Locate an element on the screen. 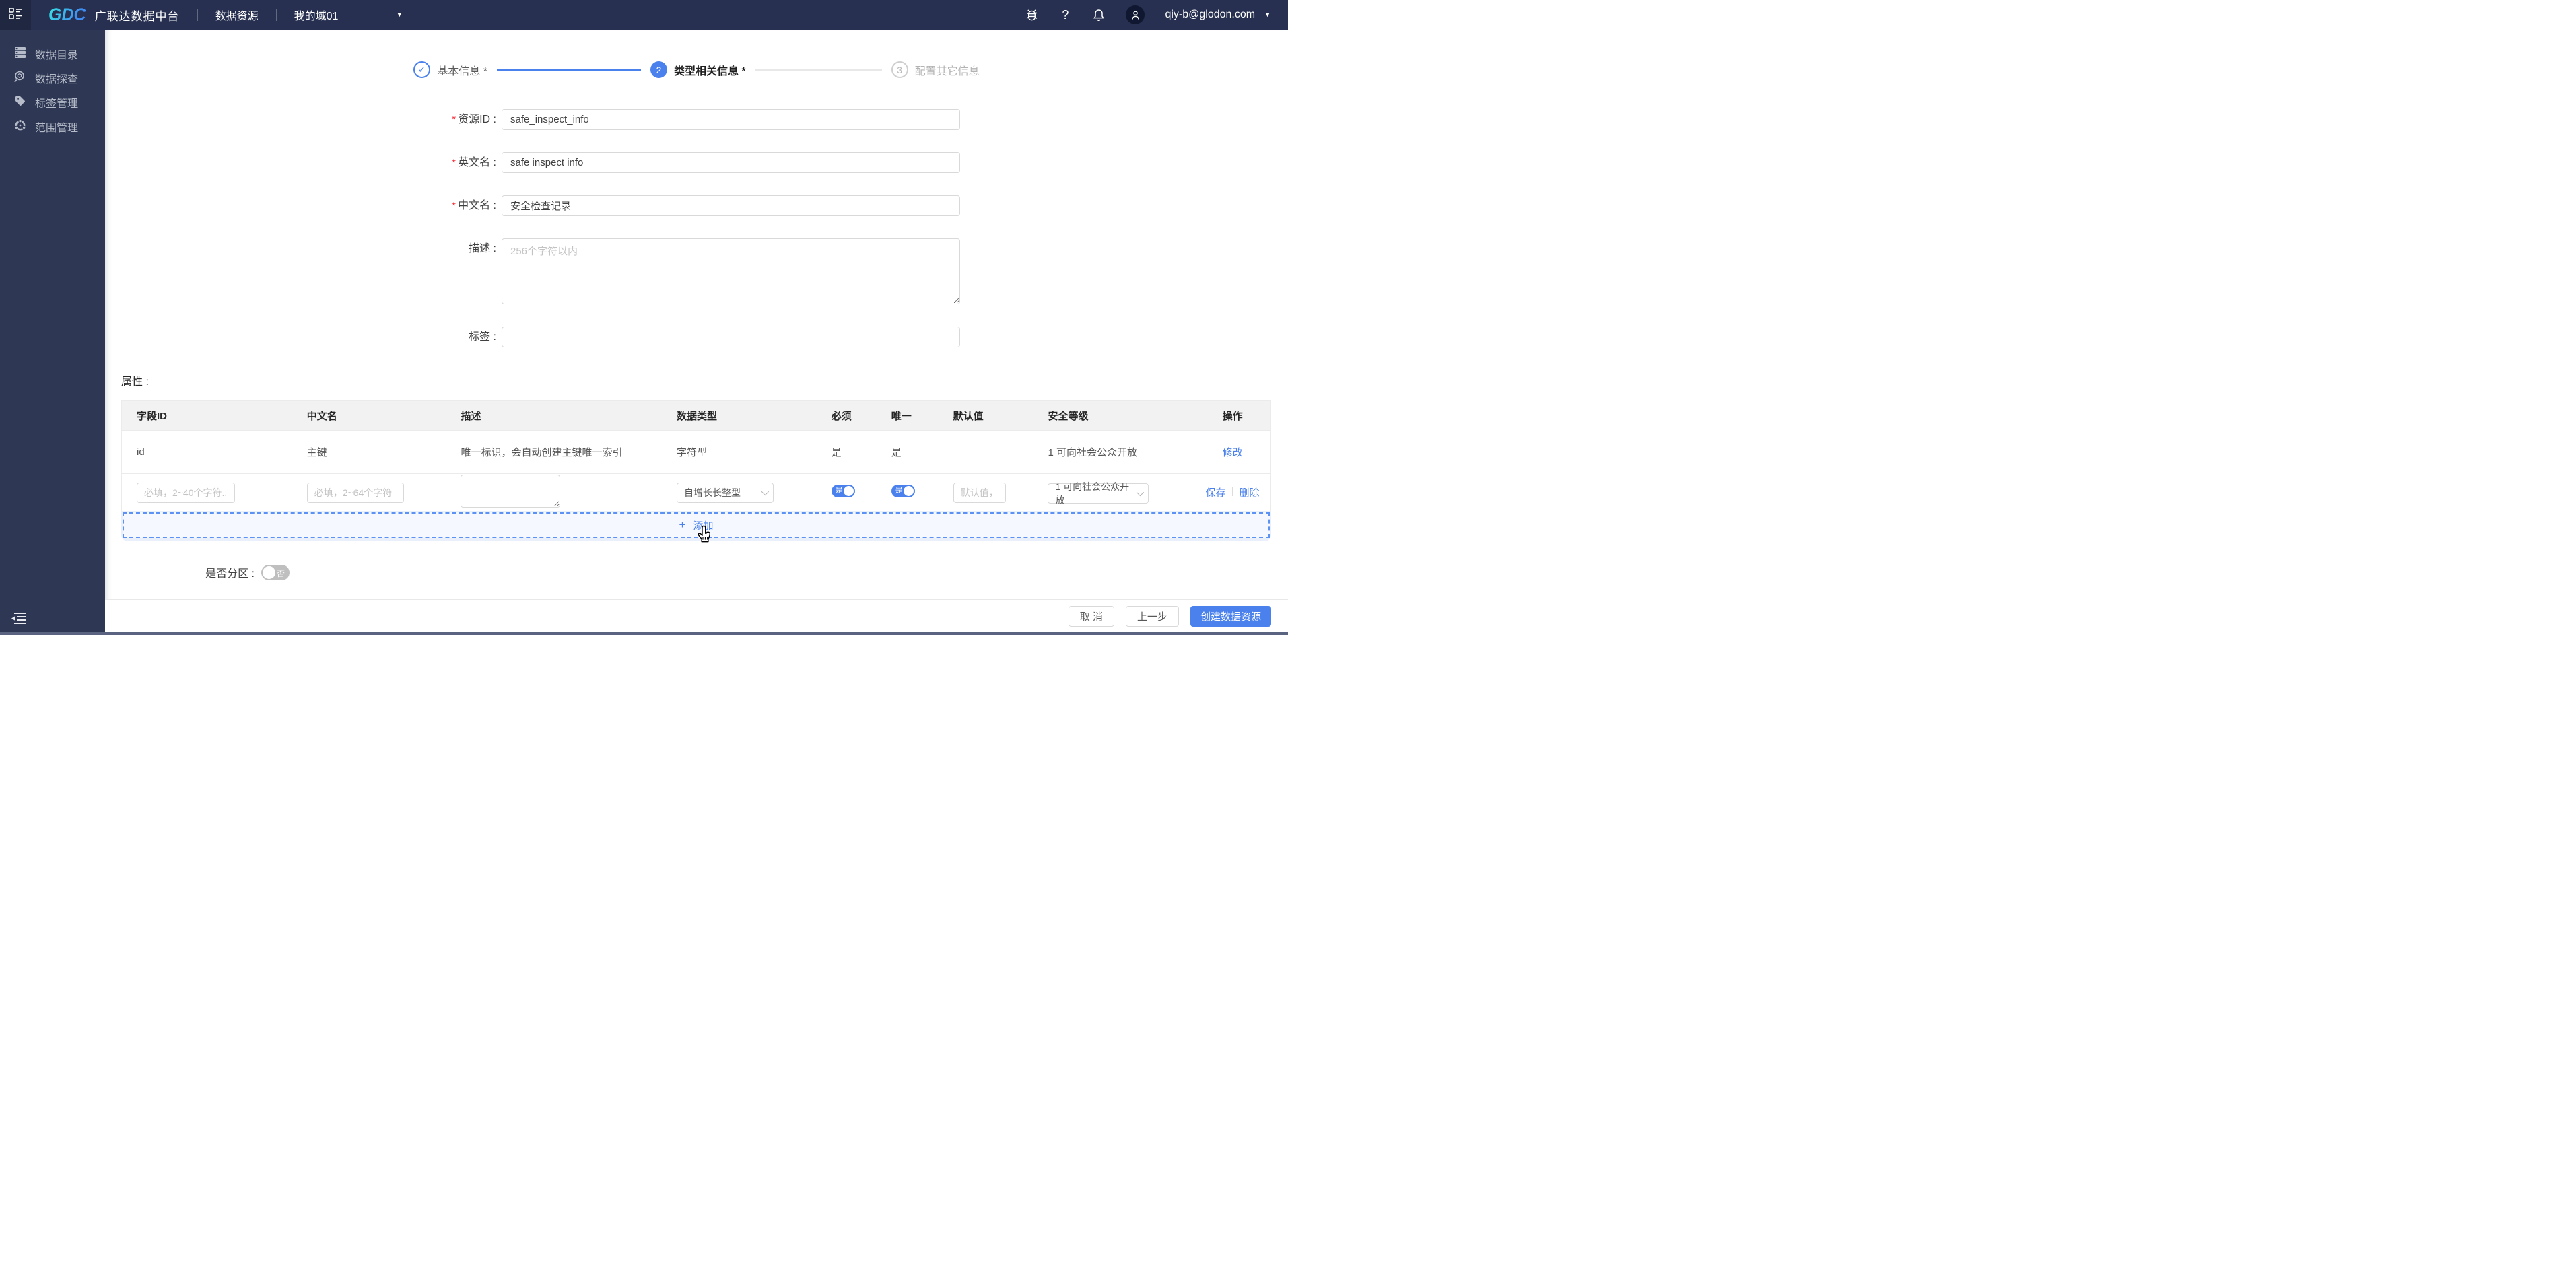 The width and height of the screenshot is (2576, 1271). plus-icon: + is located at coordinates (683, 524).